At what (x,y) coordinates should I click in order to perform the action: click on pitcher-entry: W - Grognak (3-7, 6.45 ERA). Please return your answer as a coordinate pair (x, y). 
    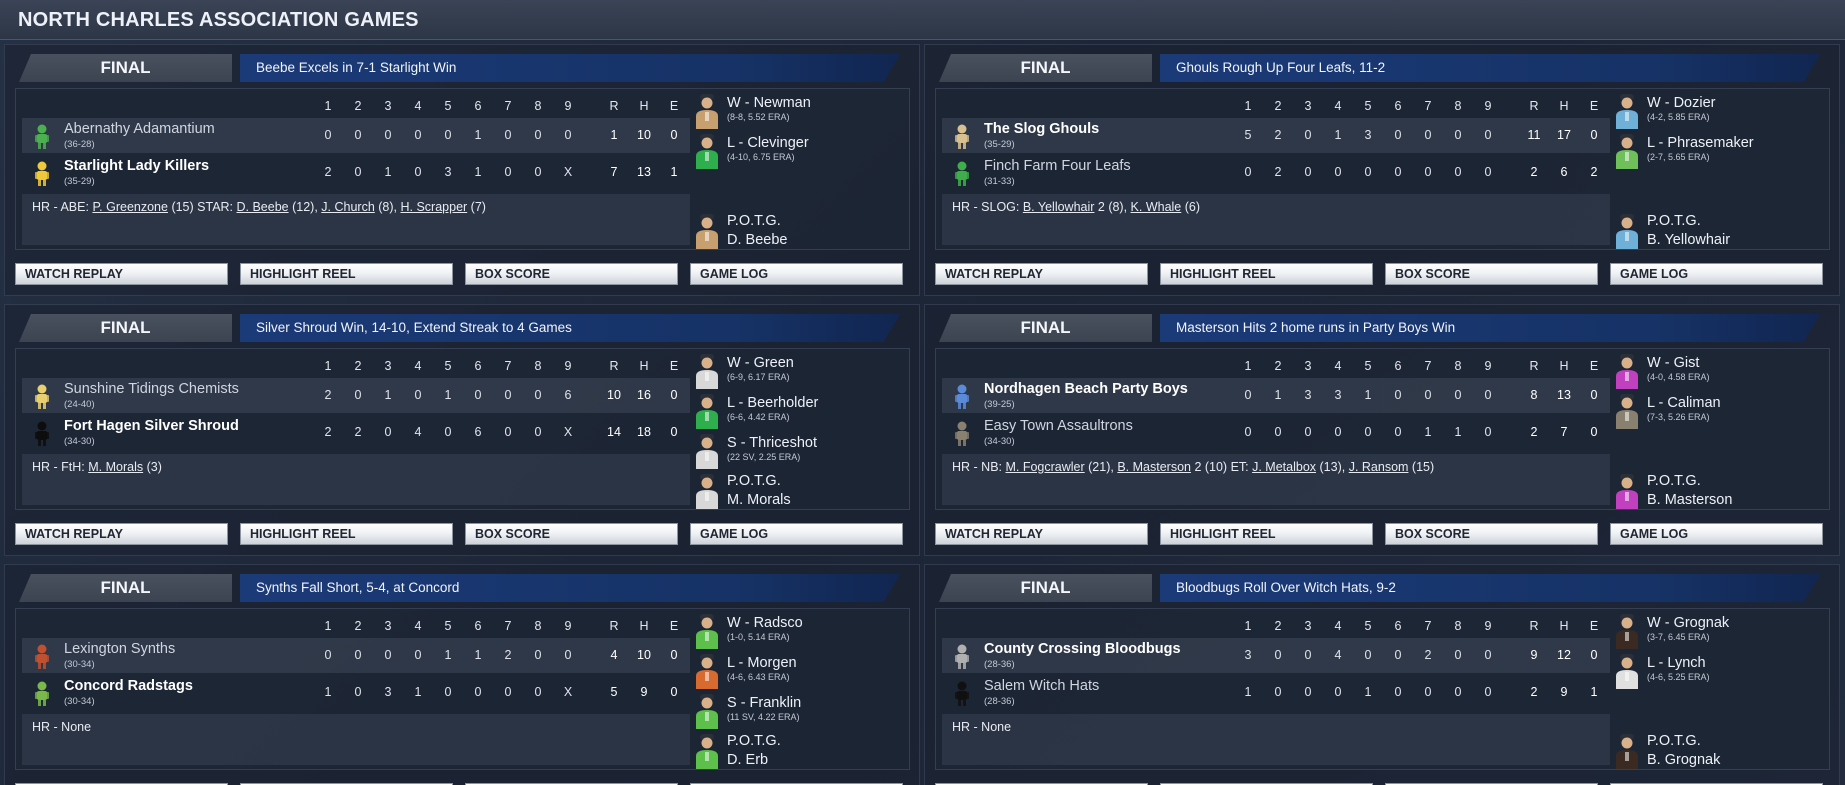
    Looking at the image, I should click on (1721, 631).